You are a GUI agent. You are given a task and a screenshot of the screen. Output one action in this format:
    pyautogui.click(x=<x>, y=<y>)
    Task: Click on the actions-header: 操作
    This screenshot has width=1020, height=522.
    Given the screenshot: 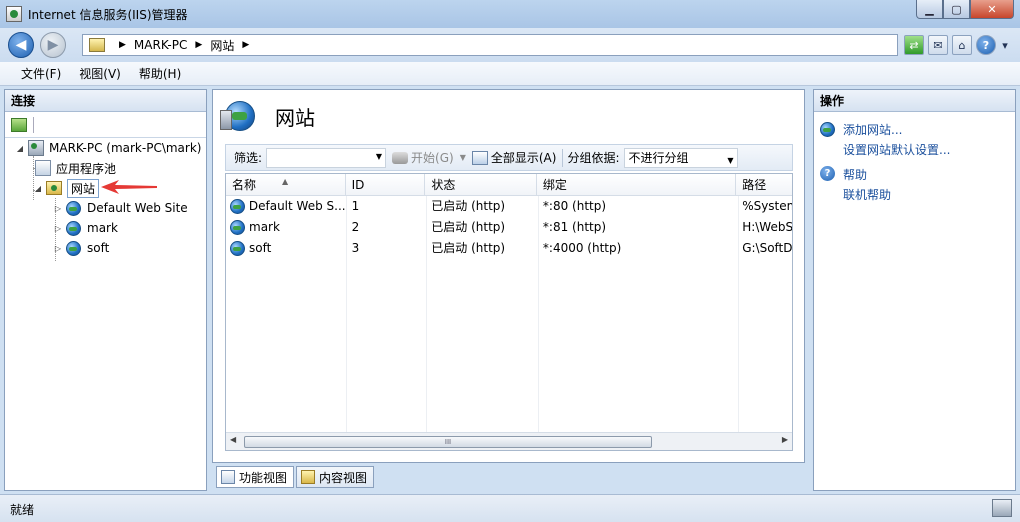 What is the action you would take?
    pyautogui.click(x=914, y=101)
    